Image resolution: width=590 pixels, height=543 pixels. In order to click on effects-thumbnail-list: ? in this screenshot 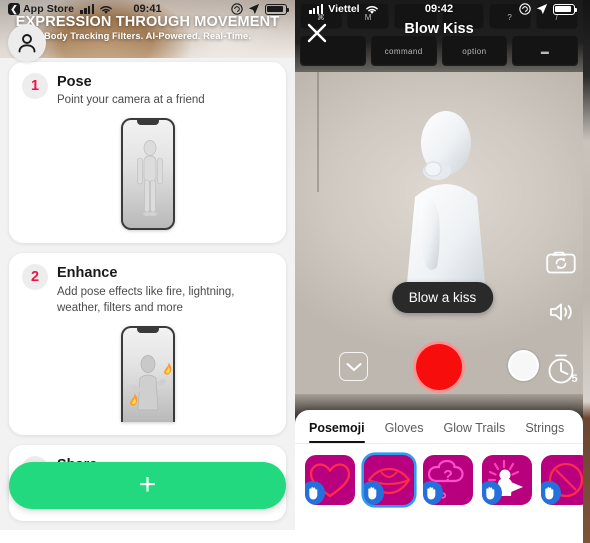, I will do `click(439, 474)`.